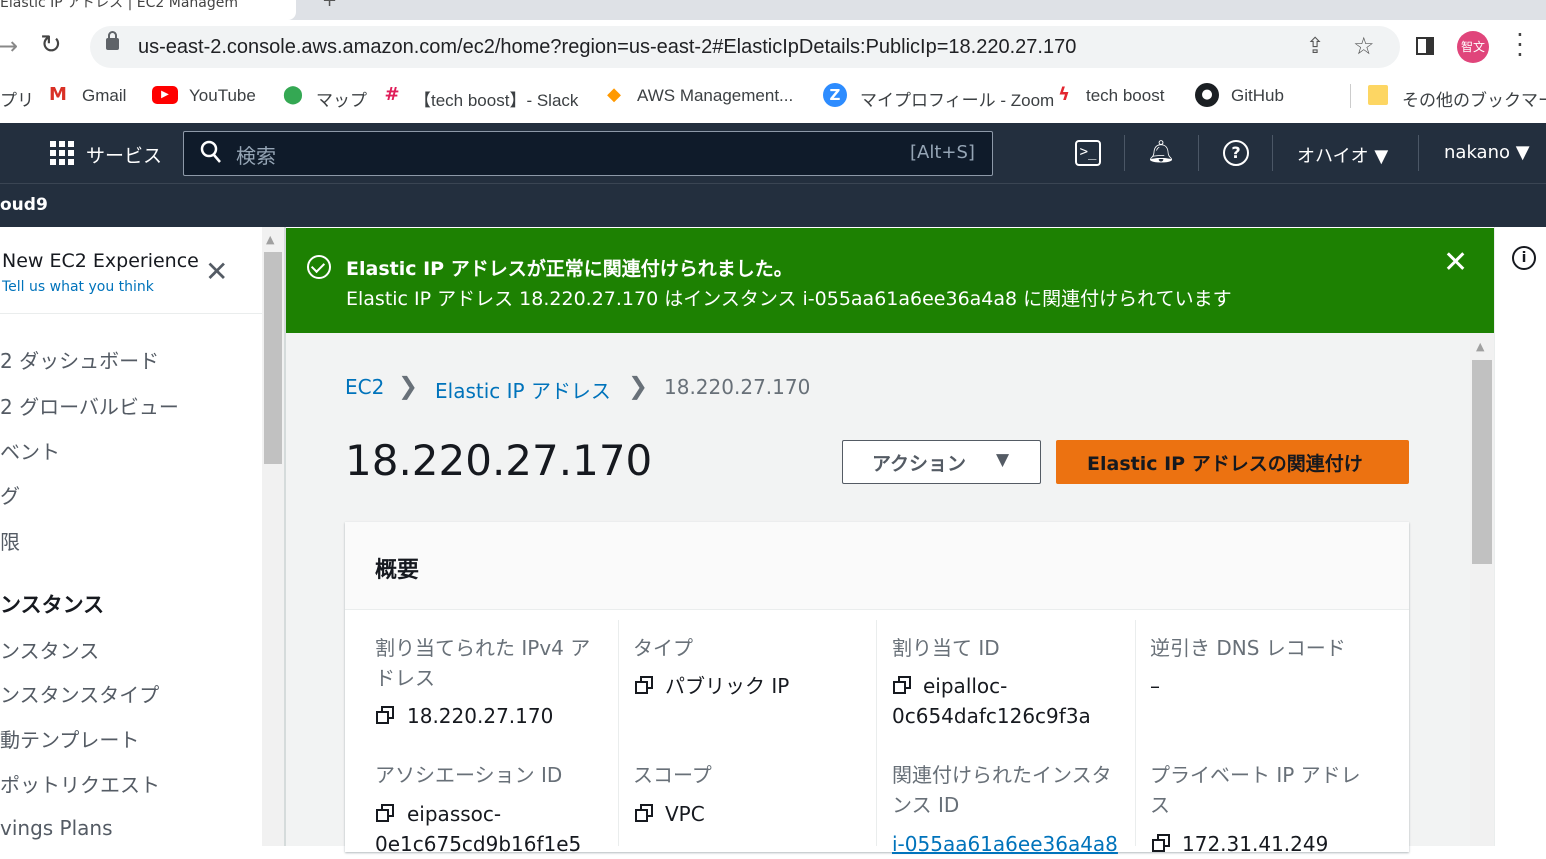 This screenshot has width=1546, height=859. What do you see at coordinates (835, 95) in the screenshot?
I see `zoom-icon: Z` at bounding box center [835, 95].